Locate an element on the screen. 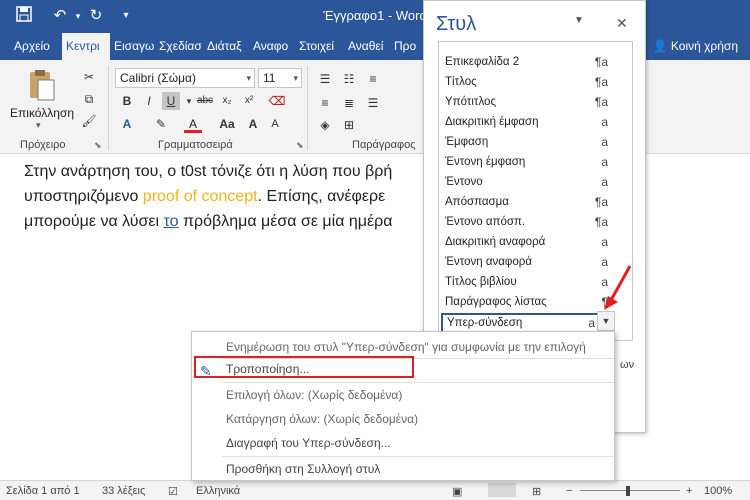 The image size is (750, 500). zoom-slider-thumb is located at coordinates (628, 491).